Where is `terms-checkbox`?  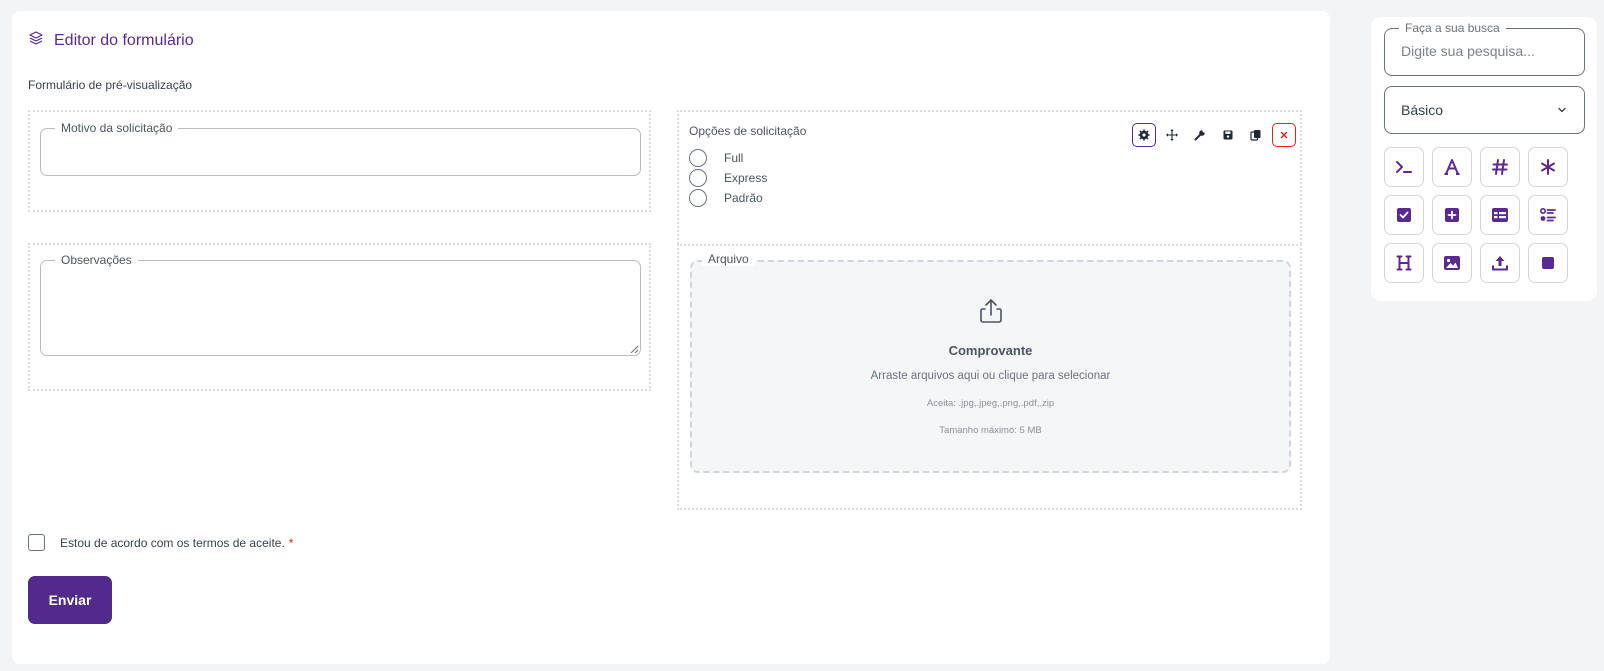
terms-checkbox is located at coordinates (36, 542).